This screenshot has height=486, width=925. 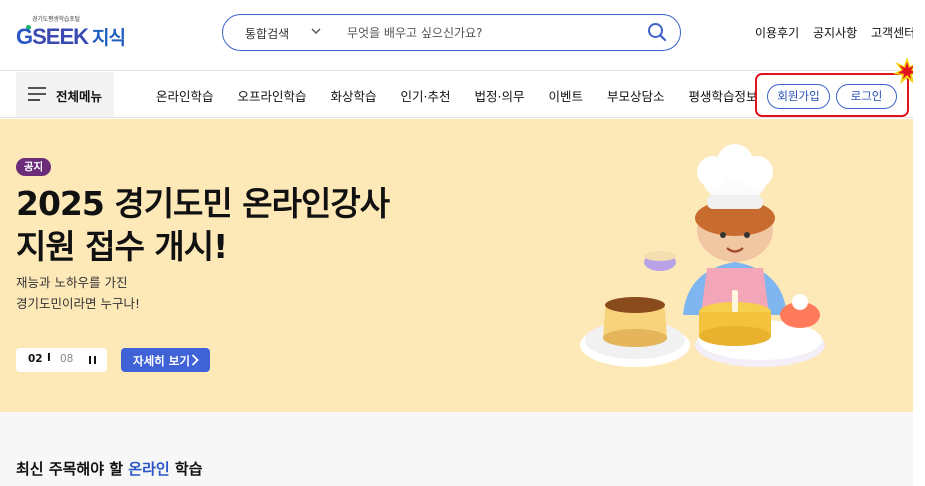 What do you see at coordinates (78, 293) in the screenshot?
I see `hero-subtitle: 재능과 노하우를 가진 경기도민이라면 누구나!` at bounding box center [78, 293].